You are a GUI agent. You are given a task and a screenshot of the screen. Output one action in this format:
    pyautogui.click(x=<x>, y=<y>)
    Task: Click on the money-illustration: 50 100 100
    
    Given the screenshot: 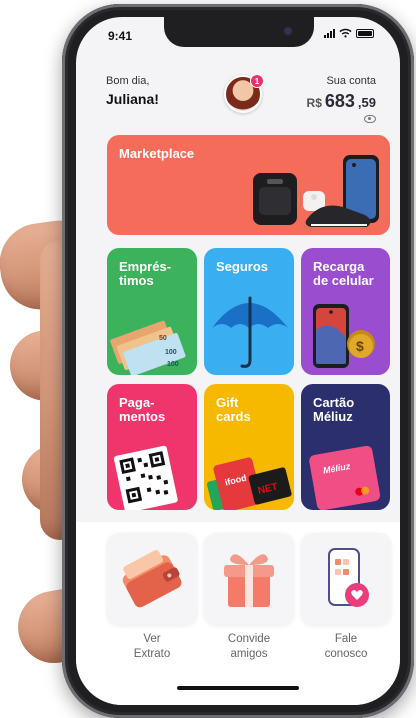 What is the action you would take?
    pyautogui.click(x=148, y=347)
    